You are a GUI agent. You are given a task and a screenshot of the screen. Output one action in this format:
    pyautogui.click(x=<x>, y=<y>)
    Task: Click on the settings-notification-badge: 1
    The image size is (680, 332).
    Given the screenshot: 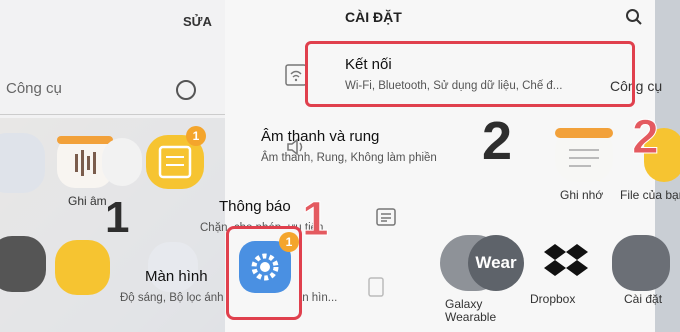 What is the action you would take?
    pyautogui.click(x=289, y=242)
    